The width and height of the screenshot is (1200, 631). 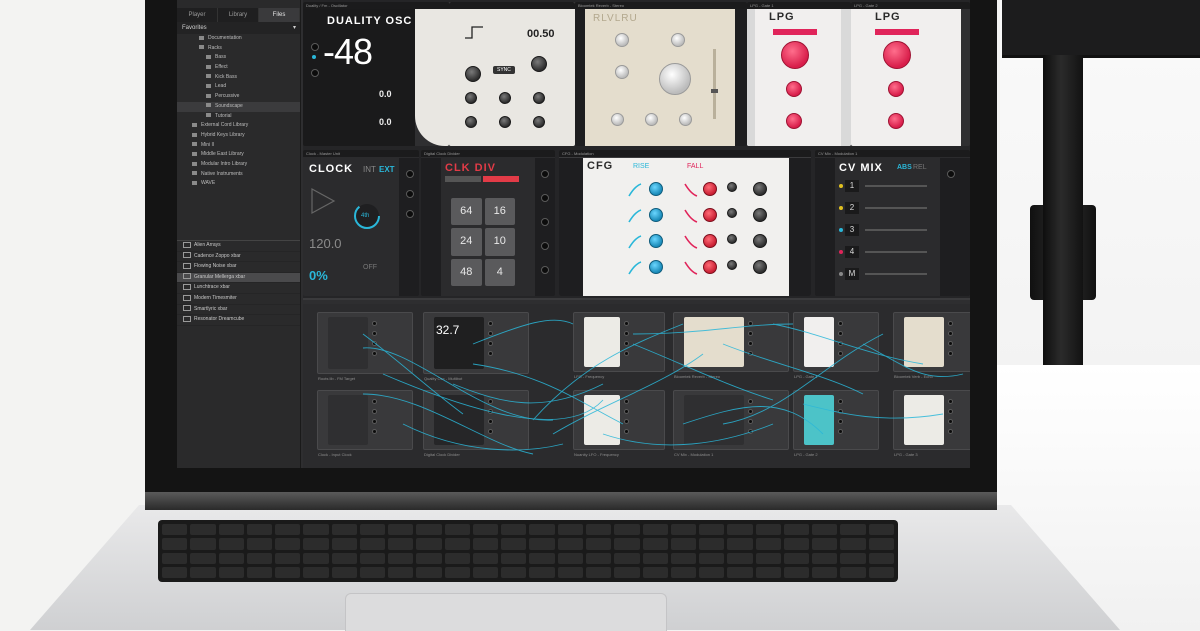 What do you see at coordinates (836, 345) in the screenshot?
I see `patch-module: LPG - Gate 1` at bounding box center [836, 345].